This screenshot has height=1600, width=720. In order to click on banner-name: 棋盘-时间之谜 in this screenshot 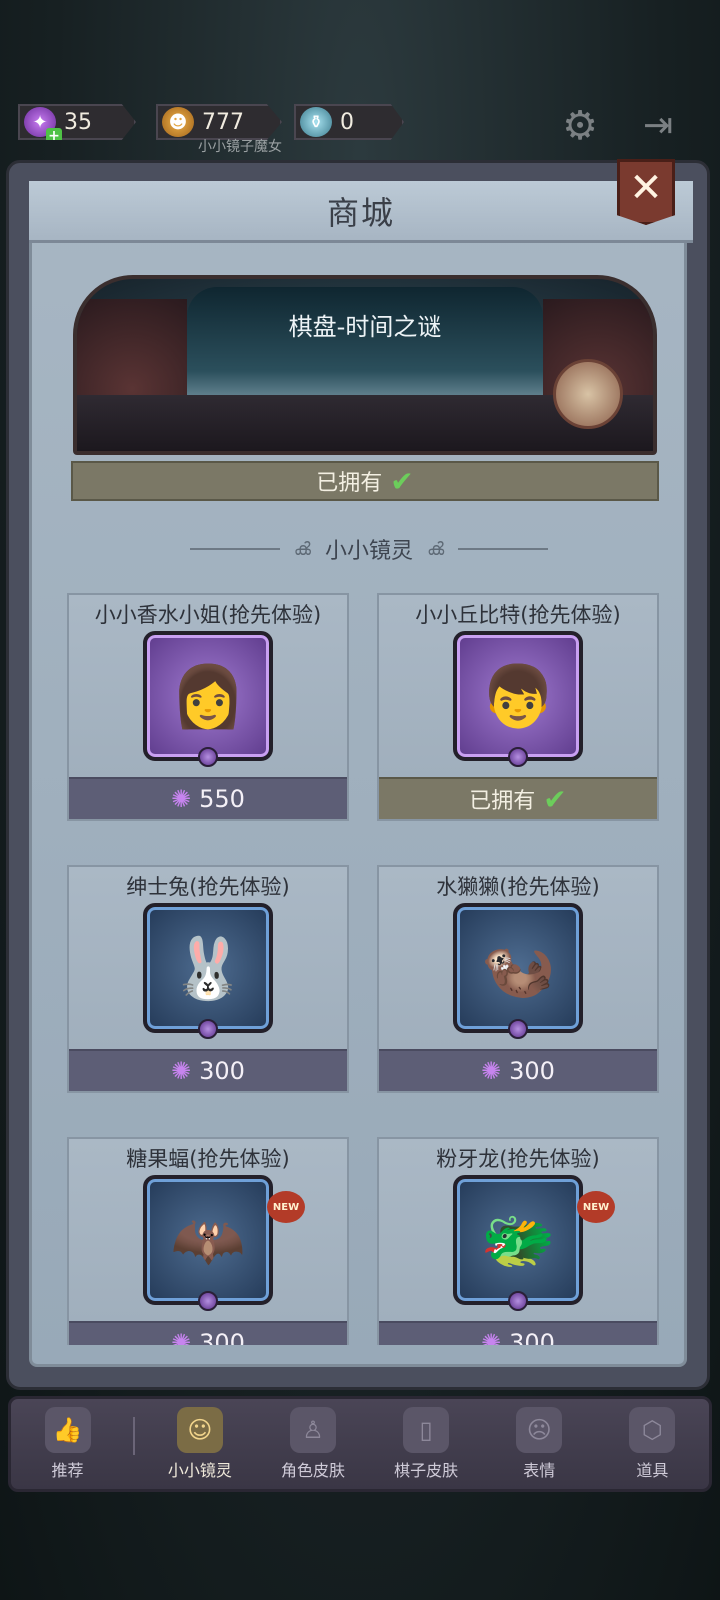, I will do `click(365, 327)`.